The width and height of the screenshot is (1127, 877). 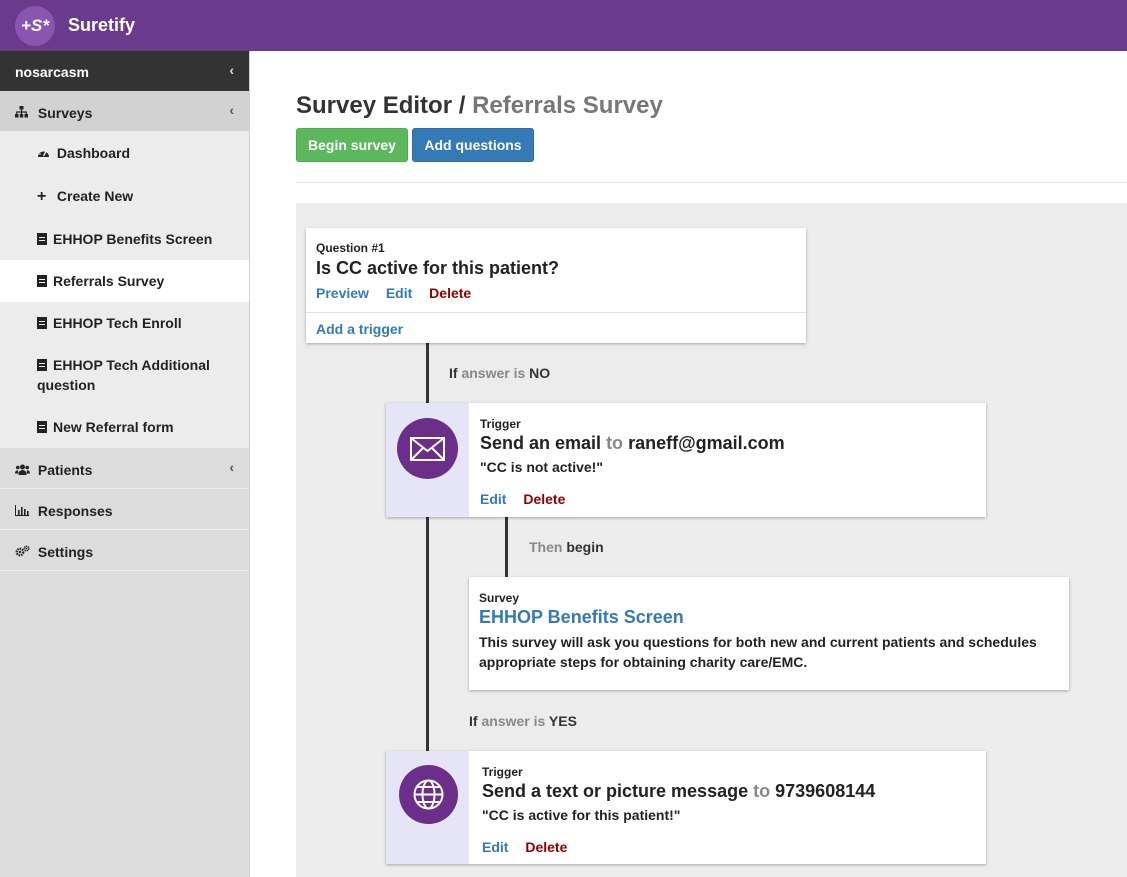 I want to click on sidebar-item-label: Create New, so click(x=95, y=196).